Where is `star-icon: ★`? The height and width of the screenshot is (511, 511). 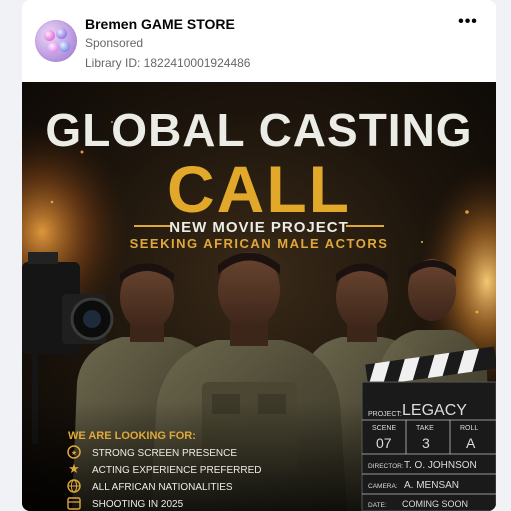 star-icon: ★ is located at coordinates (74, 469).